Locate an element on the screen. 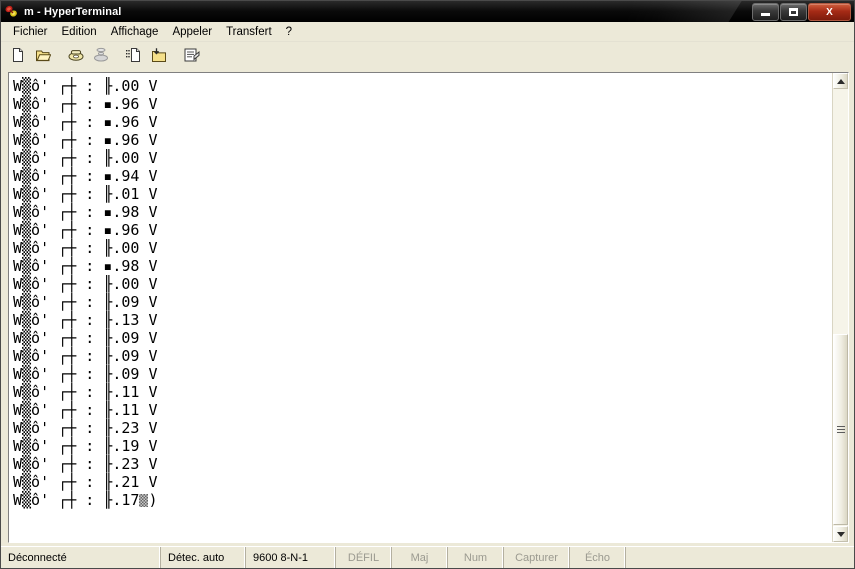  indicator-echo: Écho is located at coordinates (598, 557).